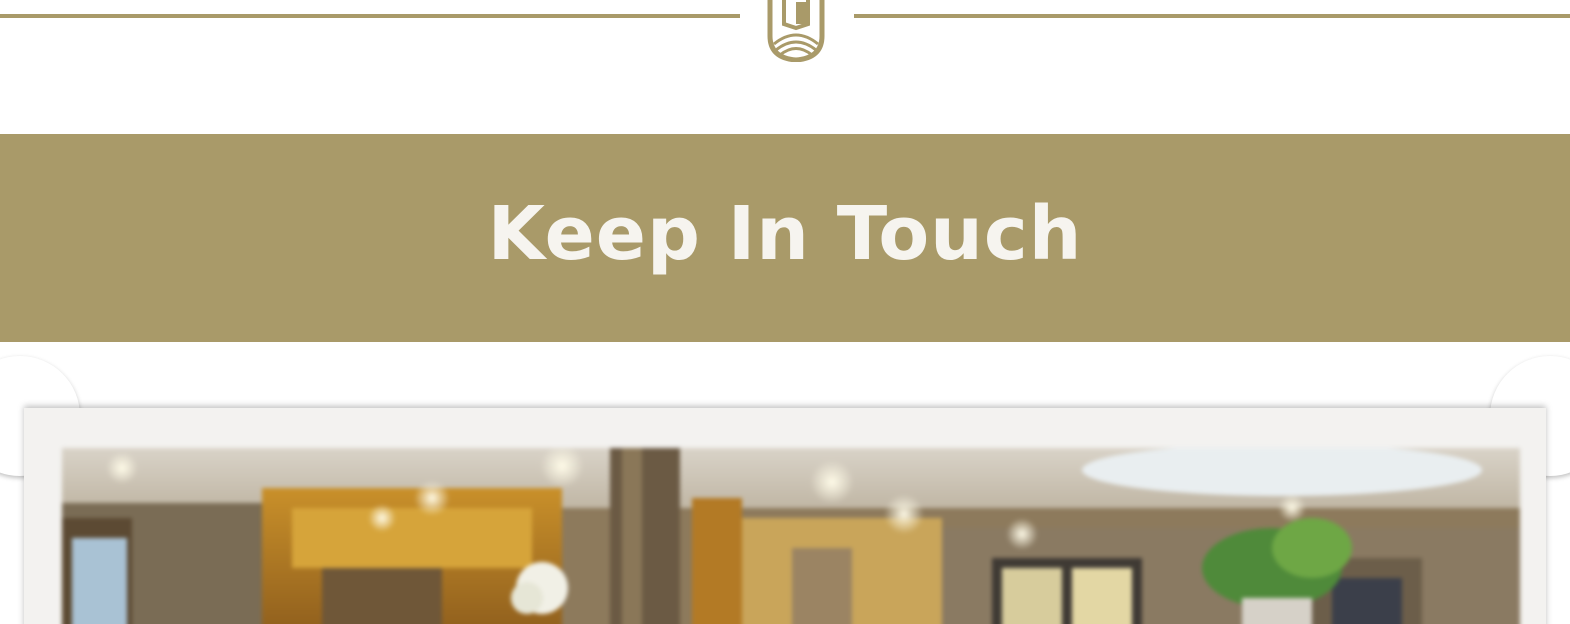 The height and width of the screenshot is (624, 1570). Describe the element at coordinates (1212, 16) in the screenshot. I see `divider-line-right` at that location.